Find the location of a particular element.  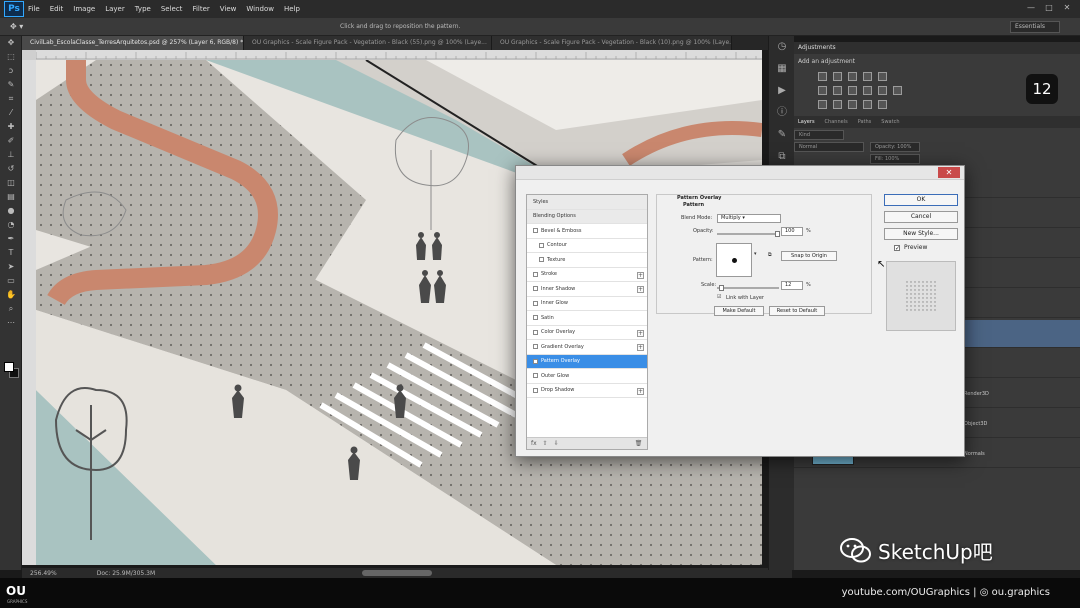

scale-slider-thumb is located at coordinates (721, 288).